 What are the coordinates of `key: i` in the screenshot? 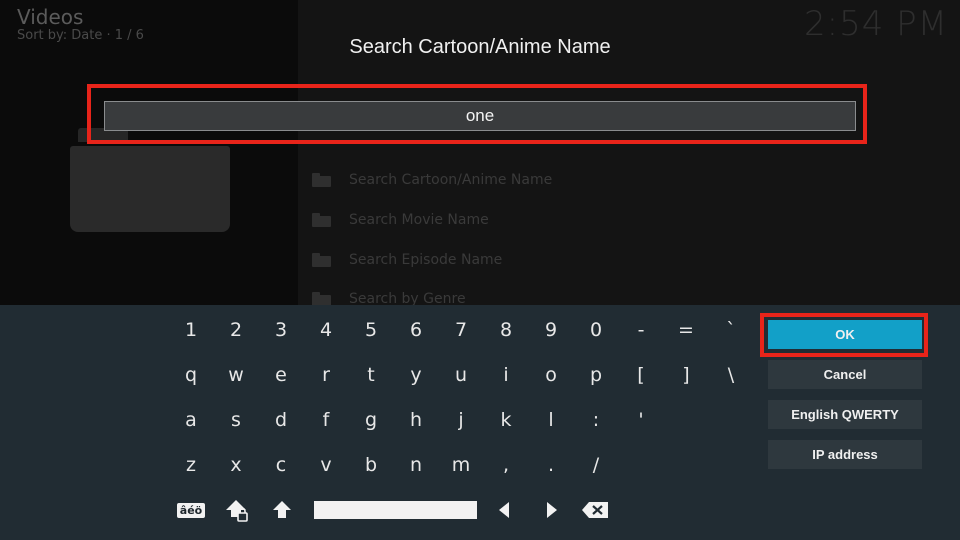 It's located at (506, 375).